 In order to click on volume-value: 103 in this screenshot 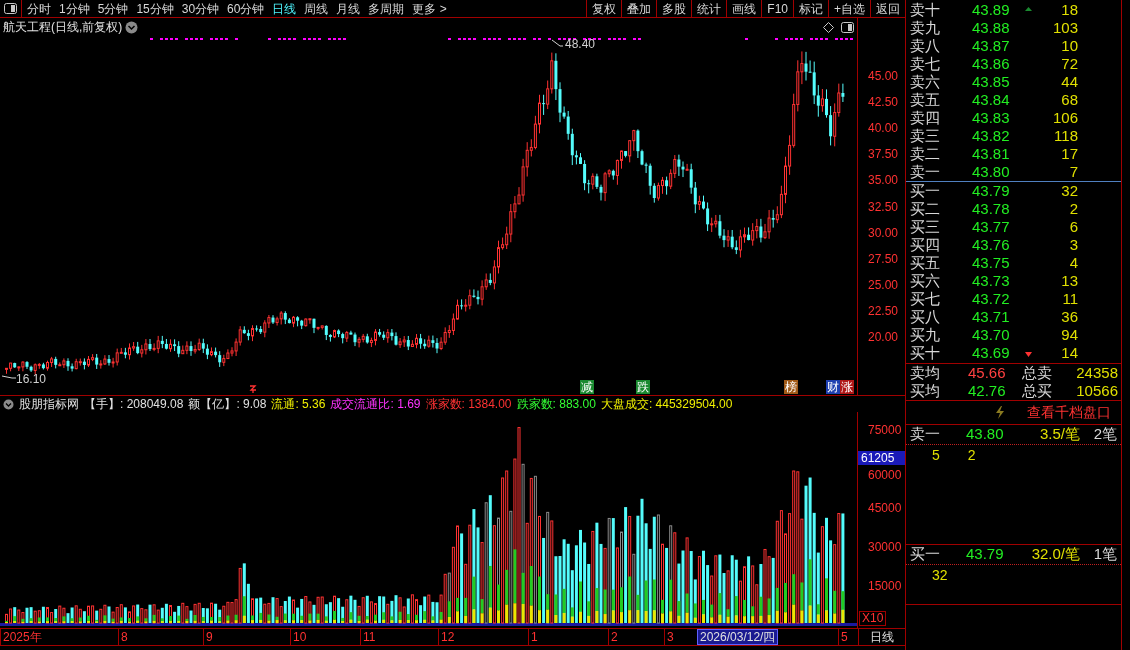, I will do `click(1064, 28)`.